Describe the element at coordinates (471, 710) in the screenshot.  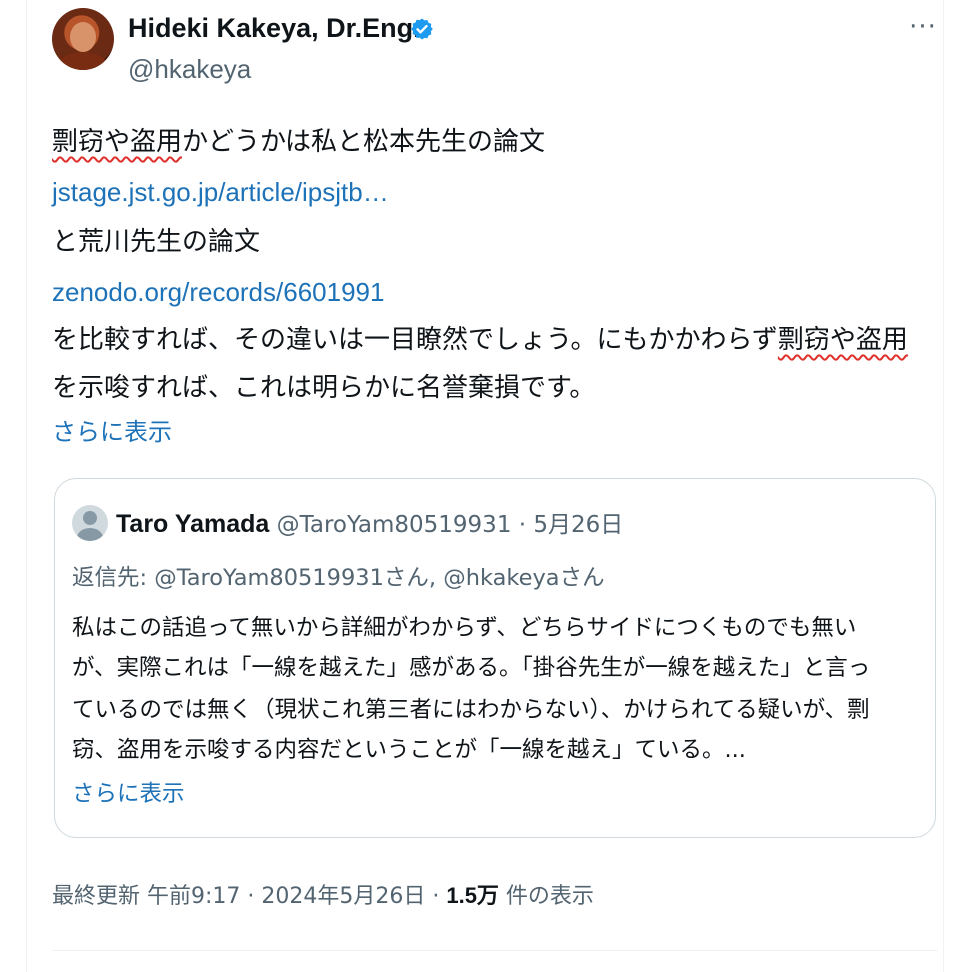
I see `quoted-text-line: ているのでは無く（現状これ第三者にはわからない）、かけられてる疑いが、剽` at that location.